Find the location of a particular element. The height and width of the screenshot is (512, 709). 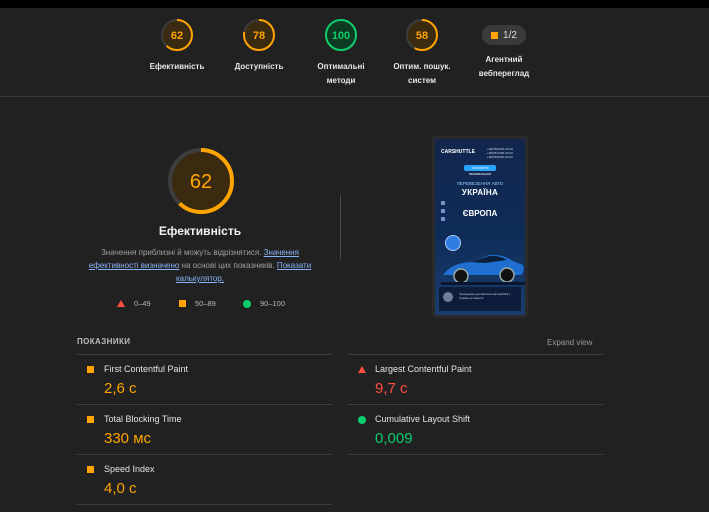

preview-heading-europe: ЄВРОПА is located at coordinates (480, 213).